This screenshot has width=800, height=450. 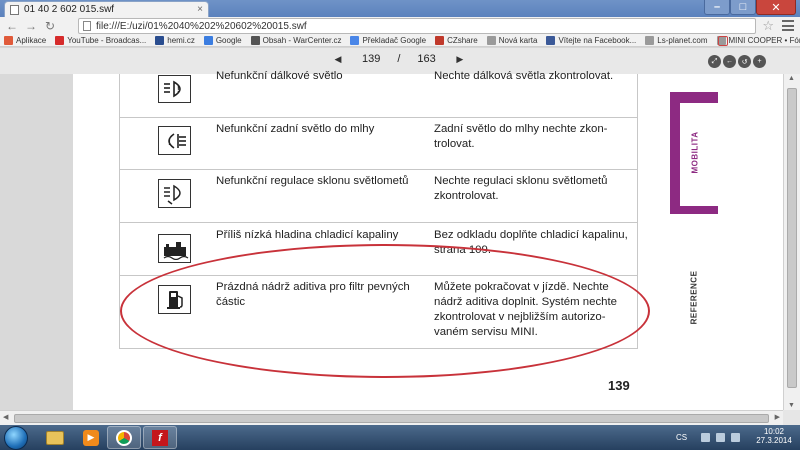 What do you see at coordinates (174, 89) in the screenshot?
I see `high-beam-warning-icon: !` at bounding box center [174, 89].